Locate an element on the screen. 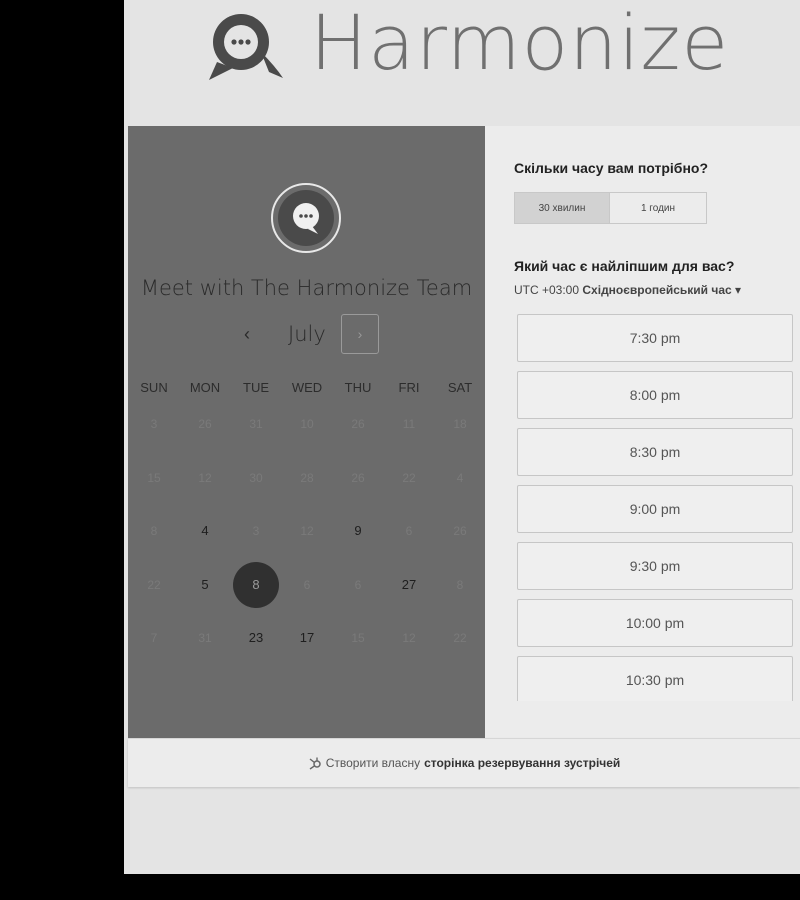  weekday-label: MON is located at coordinates (205, 387).